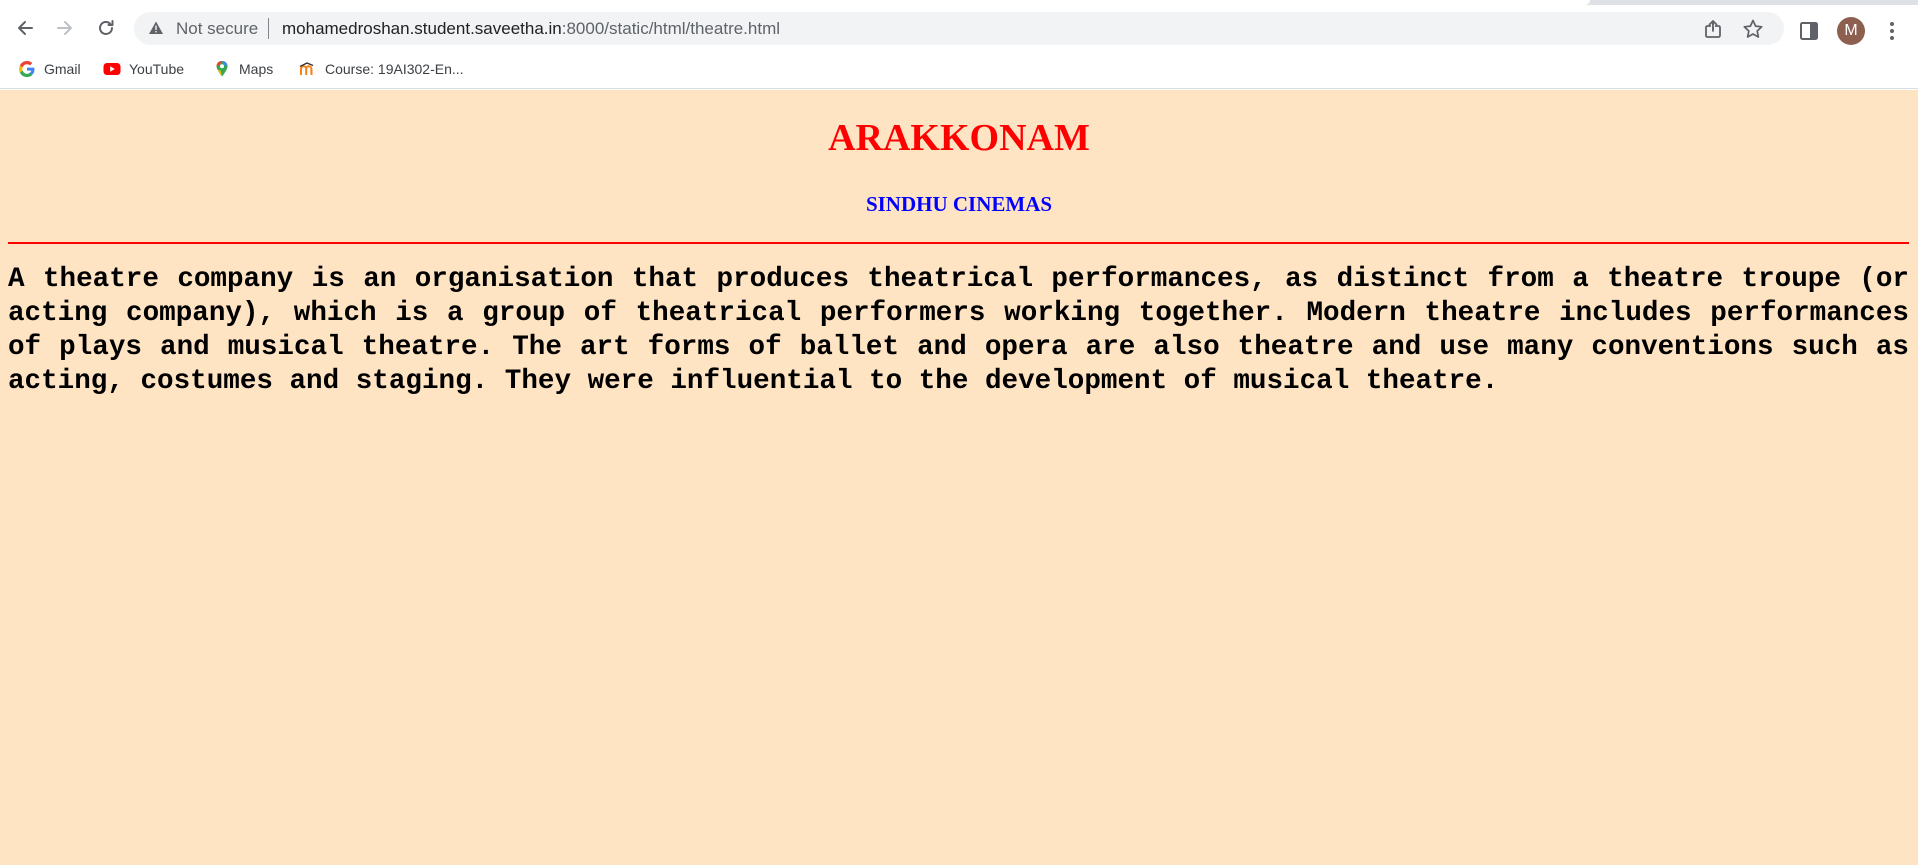 Image resolution: width=1918 pixels, height=865 pixels. What do you see at coordinates (112, 69) in the screenshot?
I see `youtube-icon` at bounding box center [112, 69].